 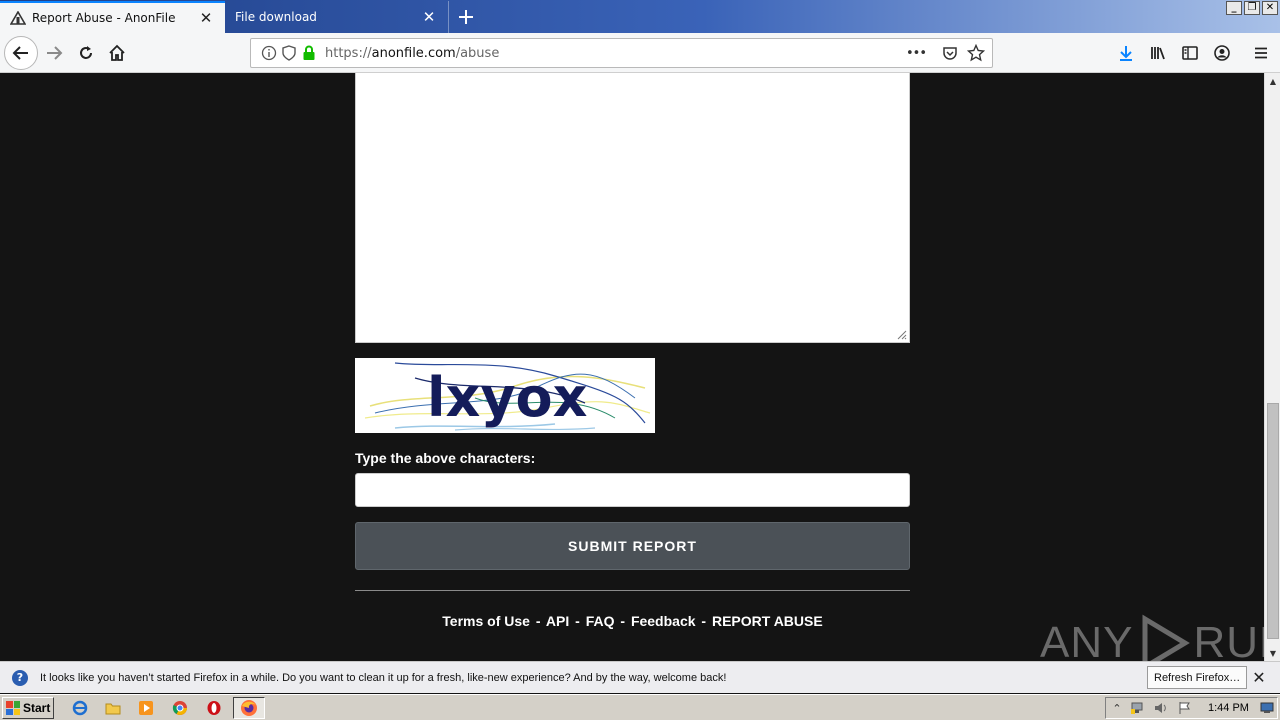 I want to click on footer-link-terms: Terms of Use, so click(x=486, y=621).